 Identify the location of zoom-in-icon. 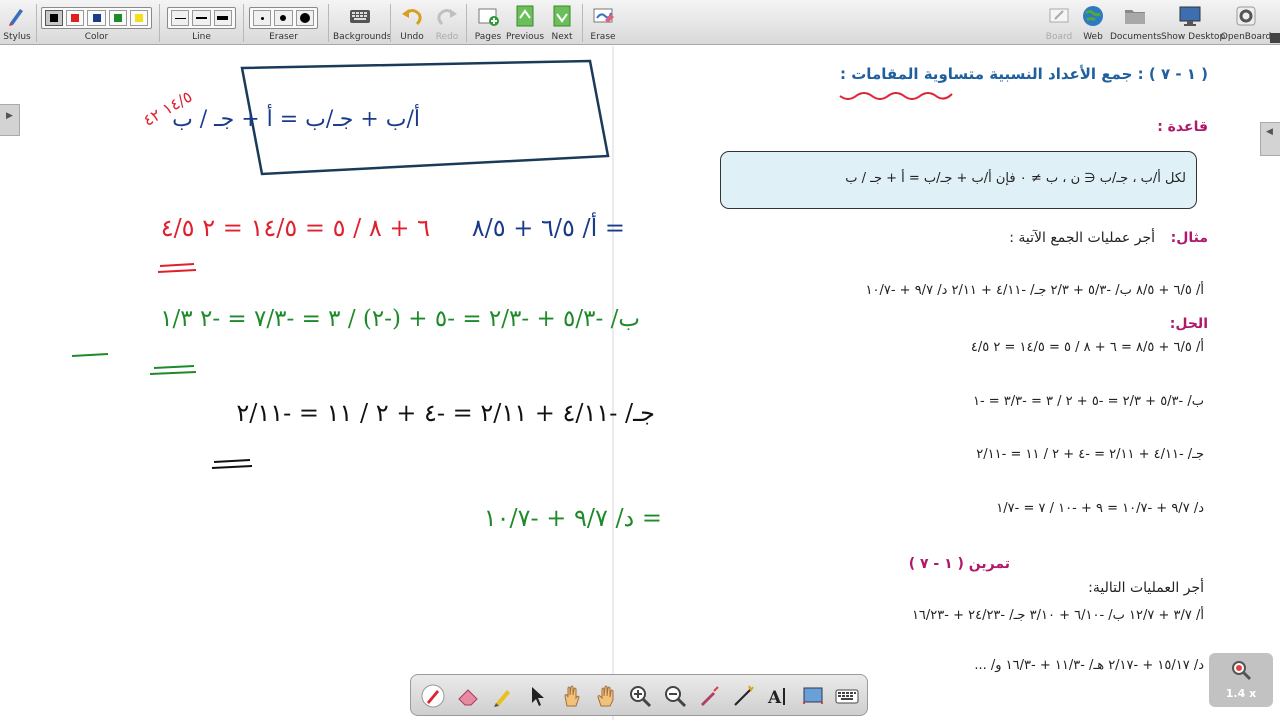
(640, 696).